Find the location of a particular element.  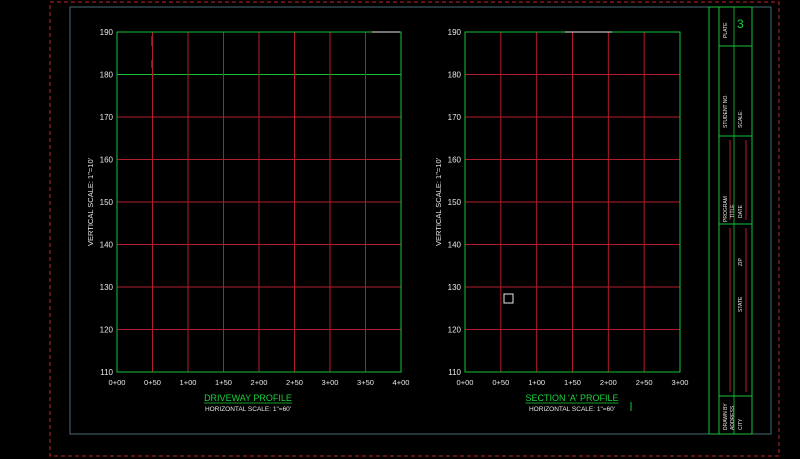

x-tick-label: 4+00 is located at coordinates (401, 382).